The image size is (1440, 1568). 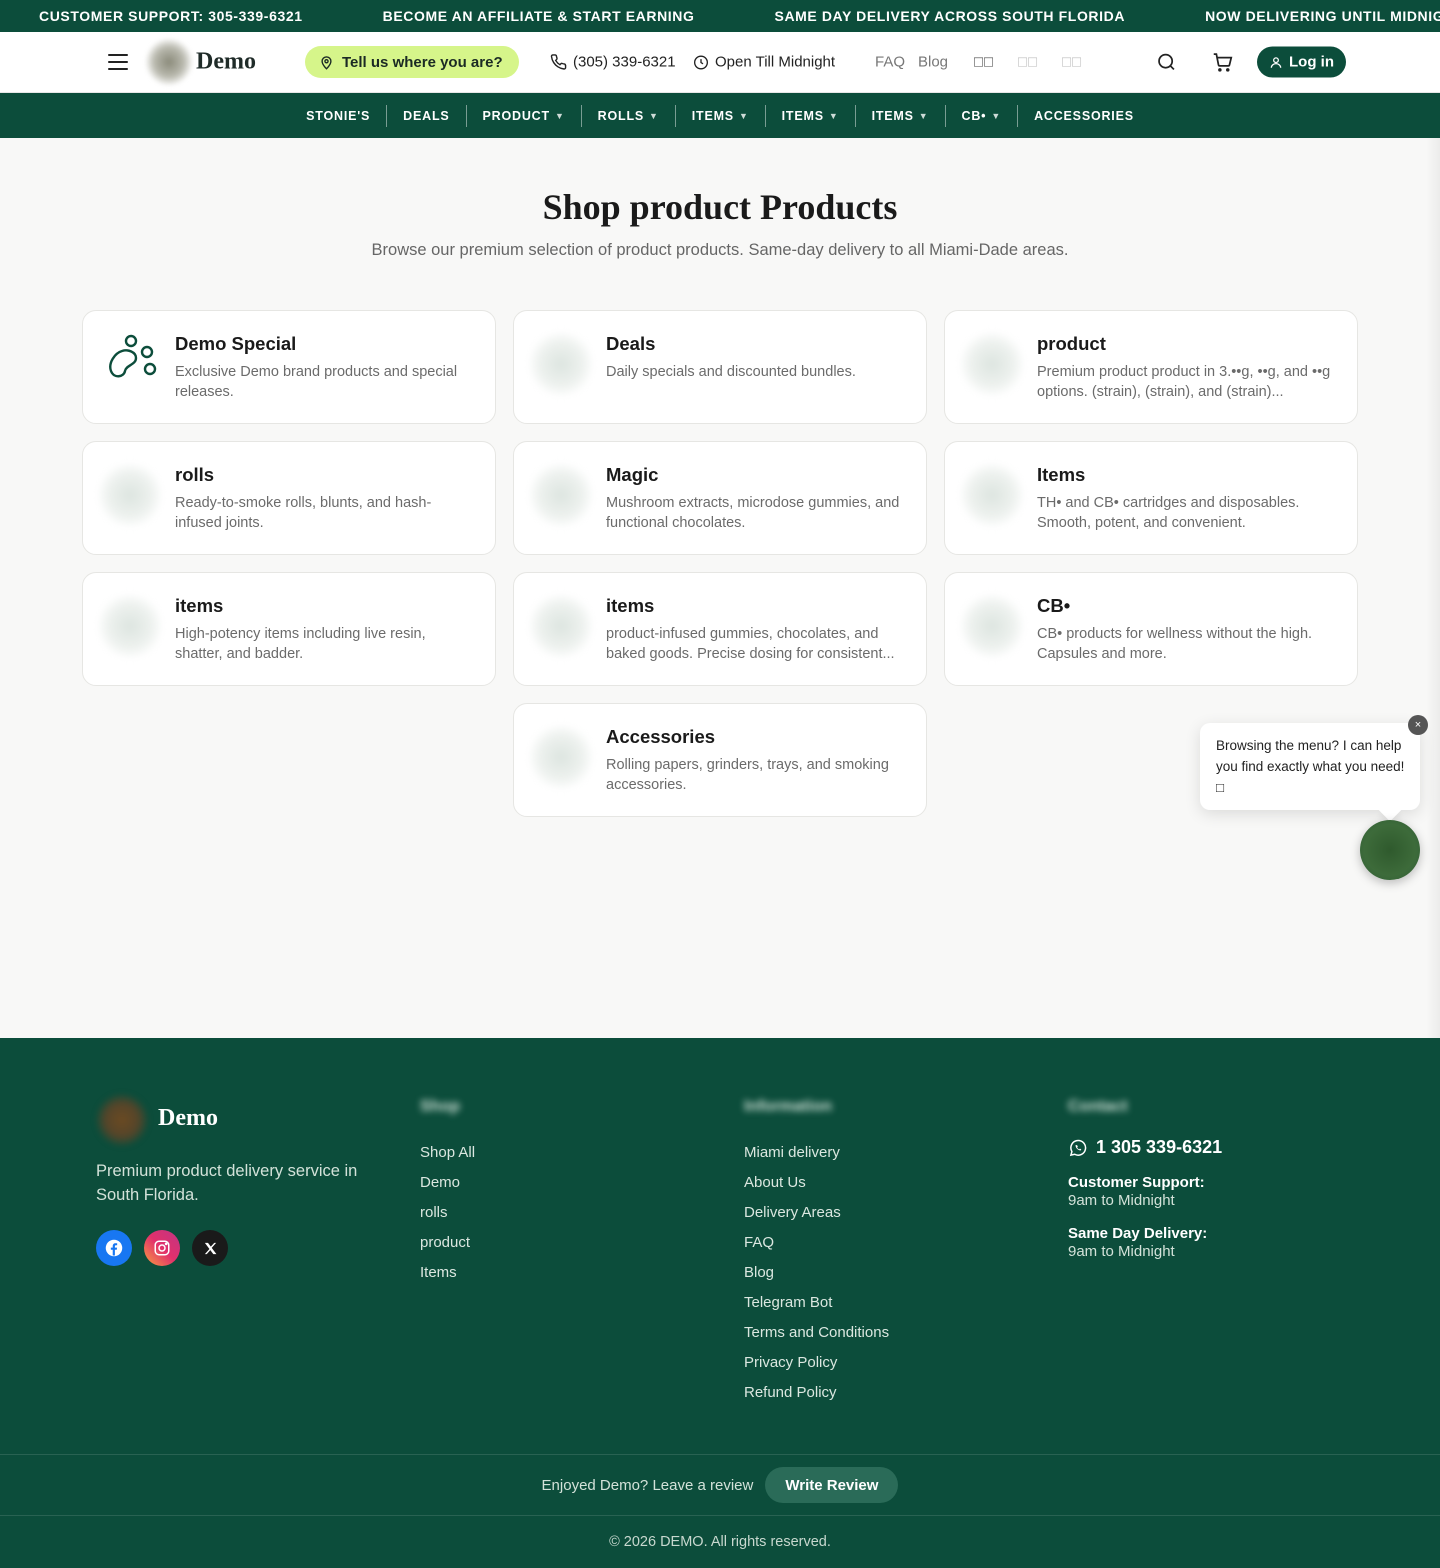 I want to click on clock-icon, so click(x=701, y=62).